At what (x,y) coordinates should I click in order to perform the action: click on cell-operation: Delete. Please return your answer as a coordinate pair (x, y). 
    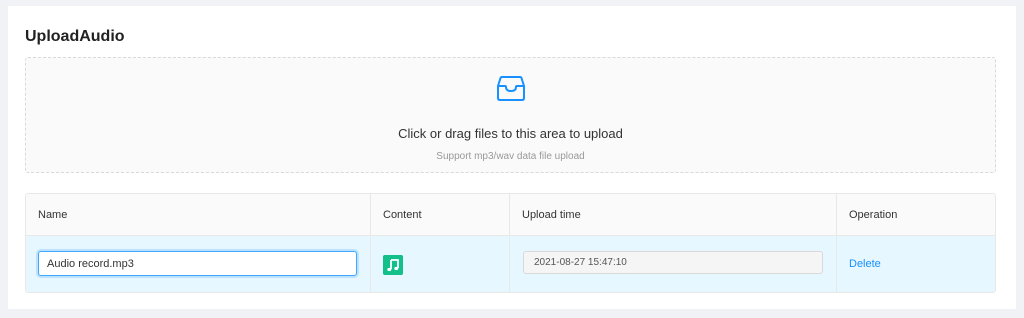
    Looking at the image, I should click on (915, 264).